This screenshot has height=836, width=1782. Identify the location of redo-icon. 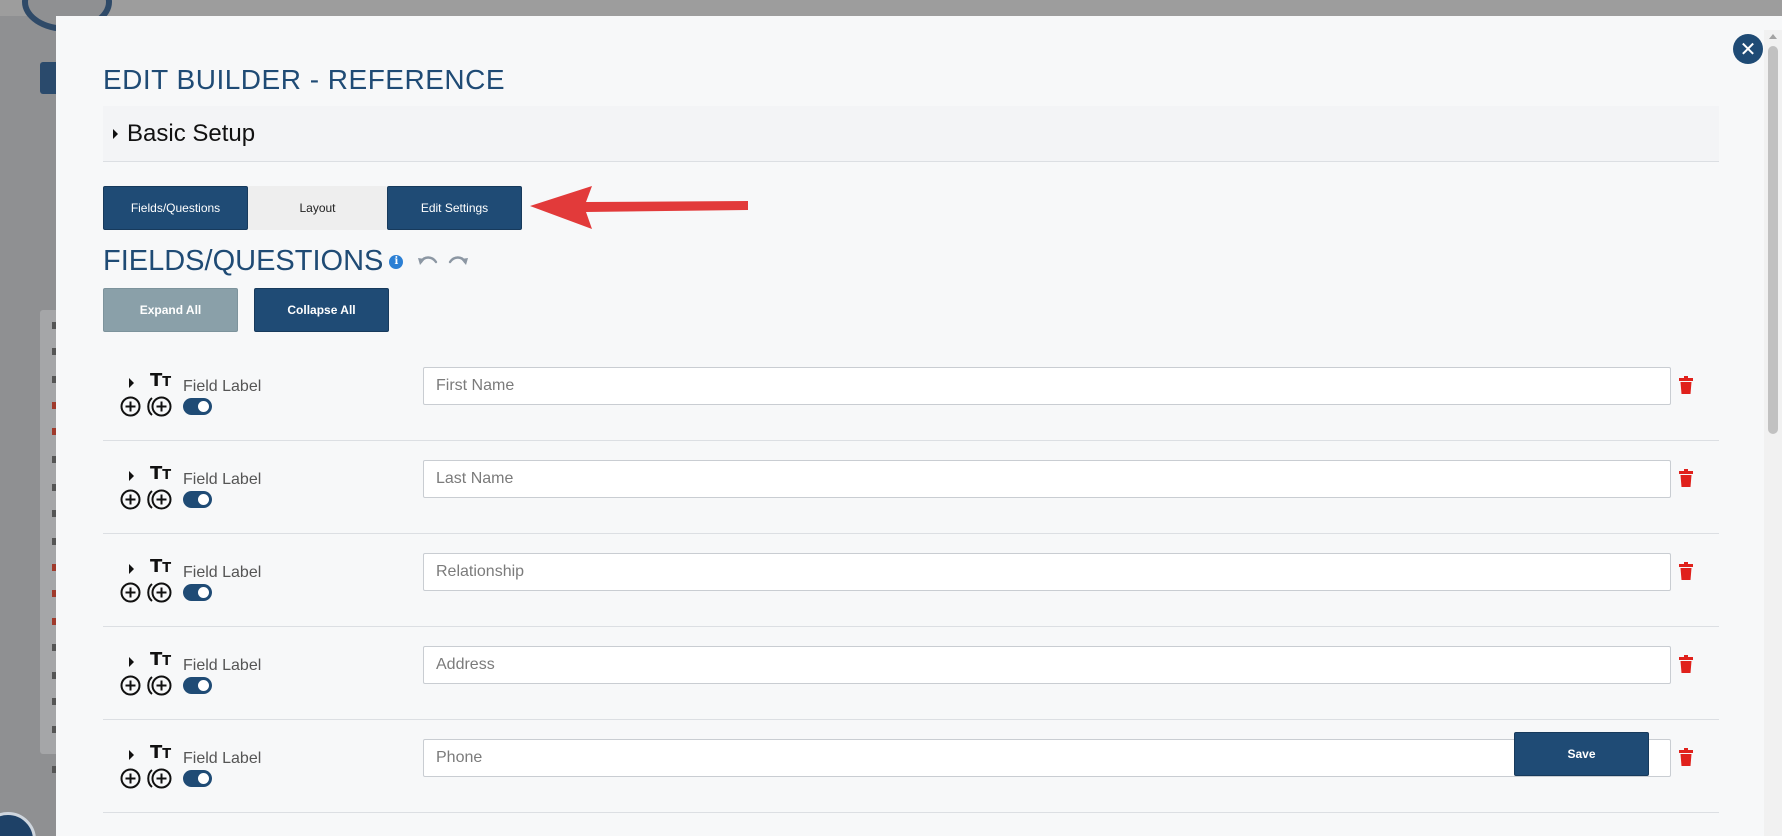
(458, 262).